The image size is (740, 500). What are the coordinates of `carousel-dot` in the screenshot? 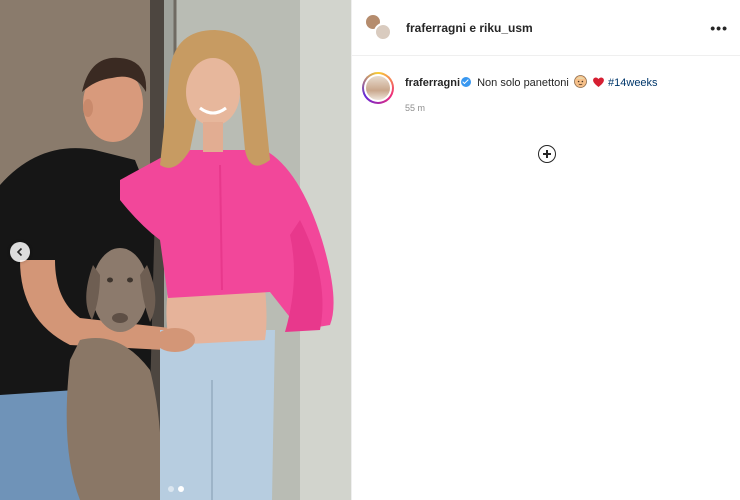 It's located at (170, 489).